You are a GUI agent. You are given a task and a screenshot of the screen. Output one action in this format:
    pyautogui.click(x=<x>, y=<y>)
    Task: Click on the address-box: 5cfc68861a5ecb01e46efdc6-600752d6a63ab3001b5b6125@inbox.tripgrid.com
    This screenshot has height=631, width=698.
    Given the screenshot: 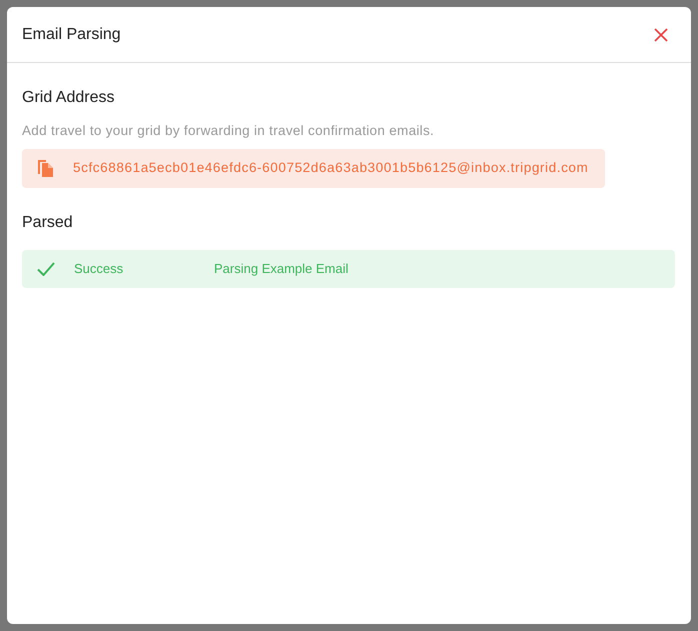 What is the action you would take?
    pyautogui.click(x=313, y=168)
    